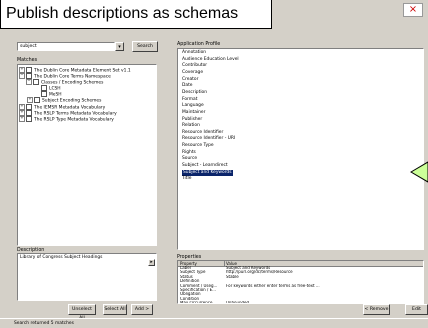  Describe the element at coordinates (28, 46) in the screenshot. I see `search-value: subject` at that location.